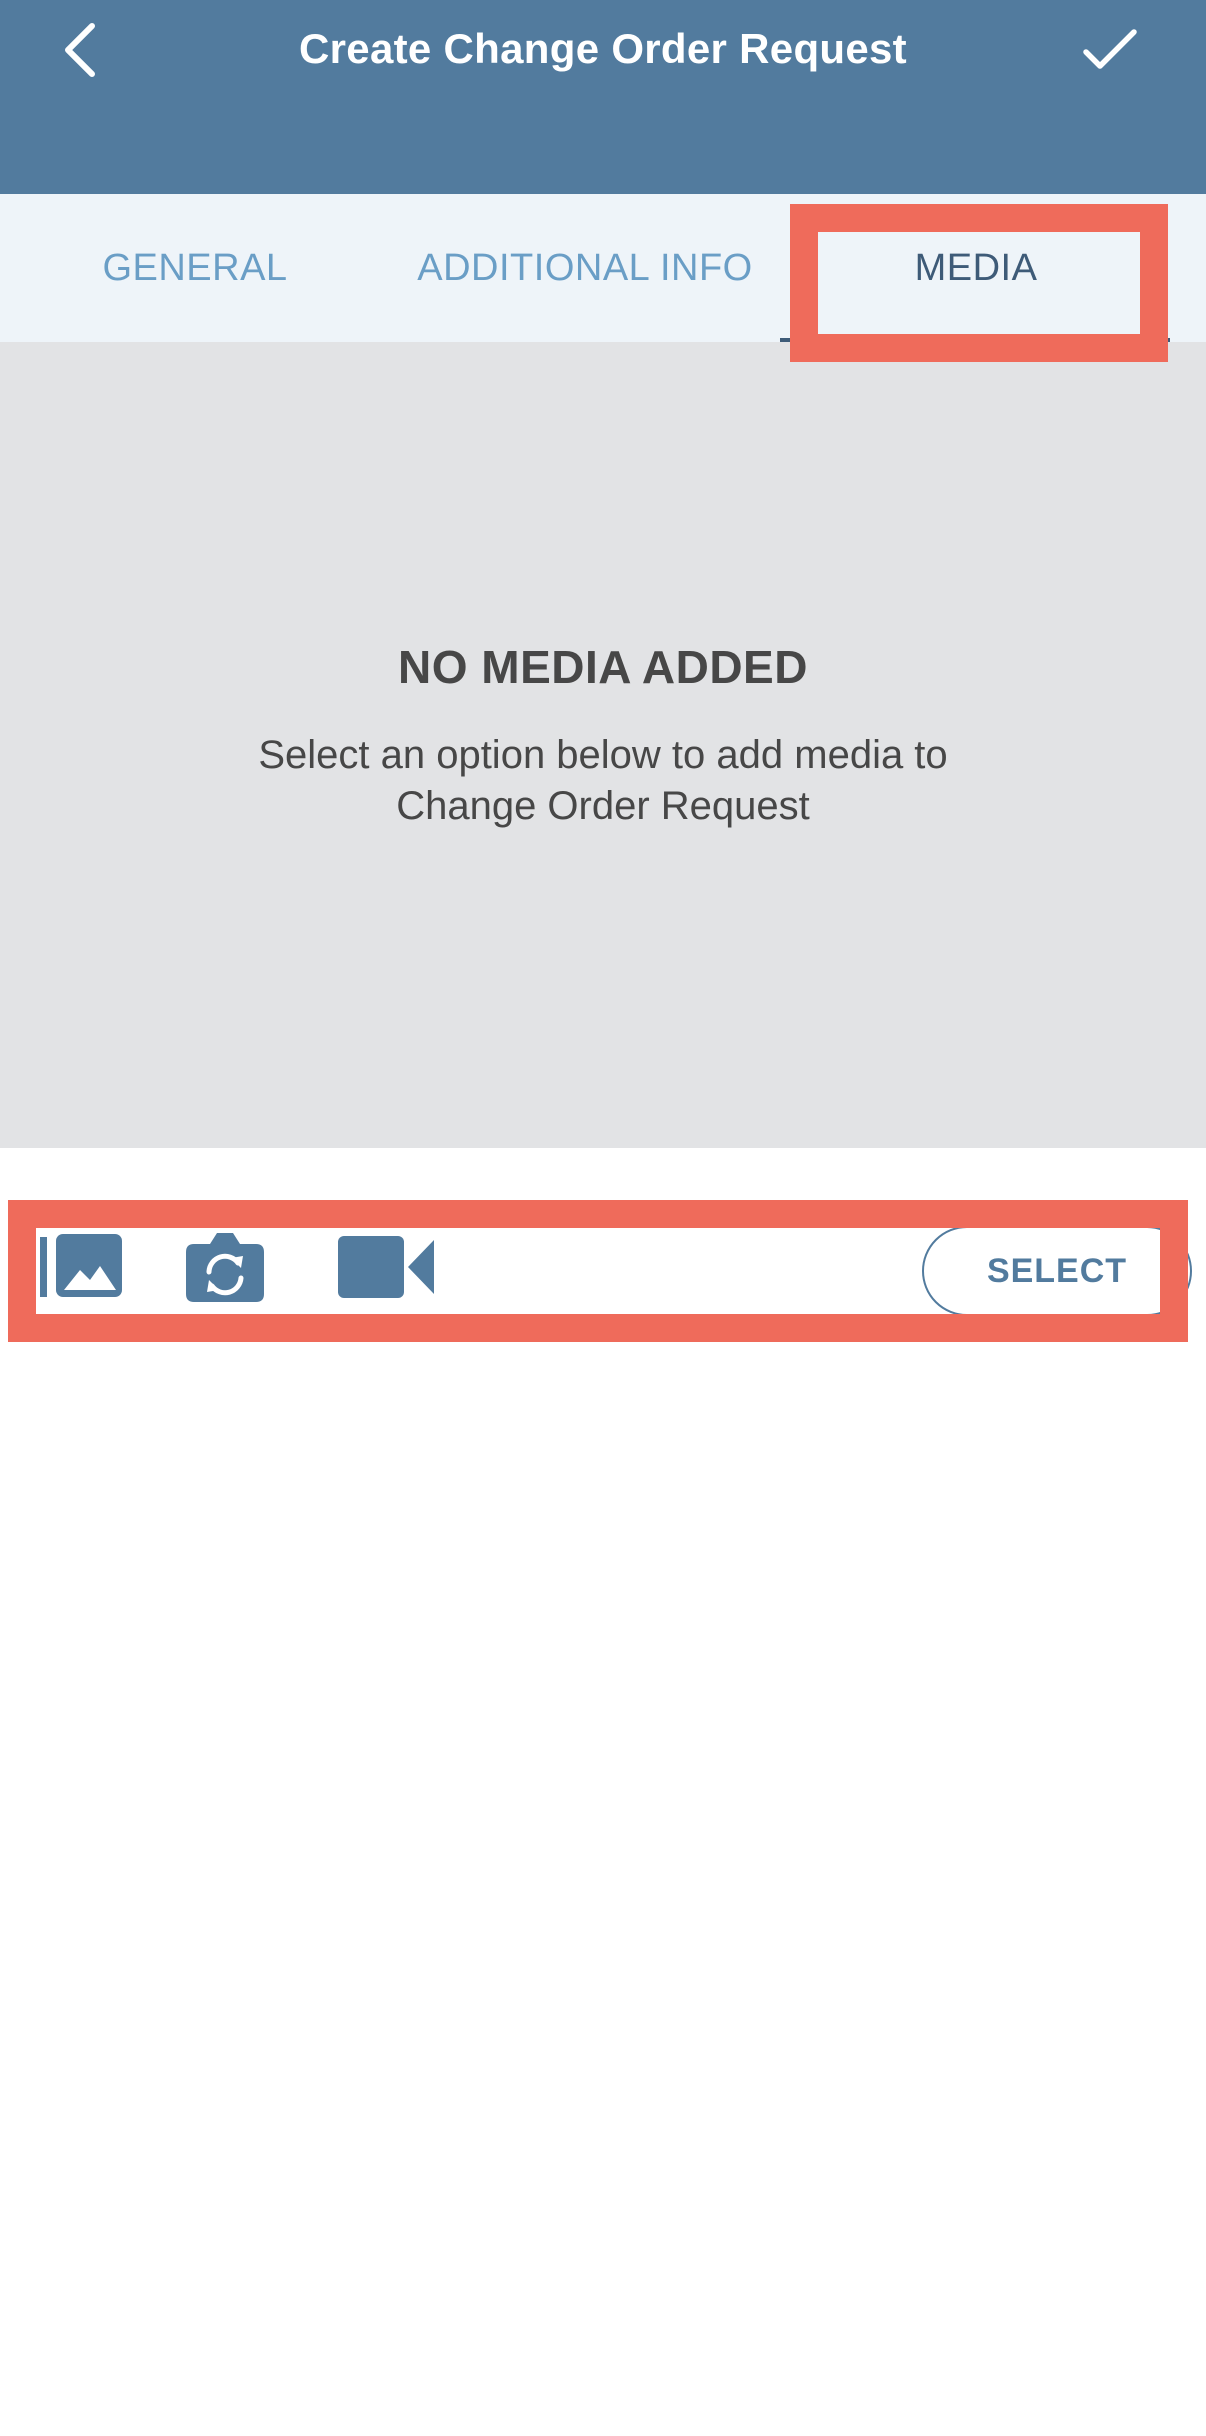  I want to click on video-camera-icon, so click(386, 1267).